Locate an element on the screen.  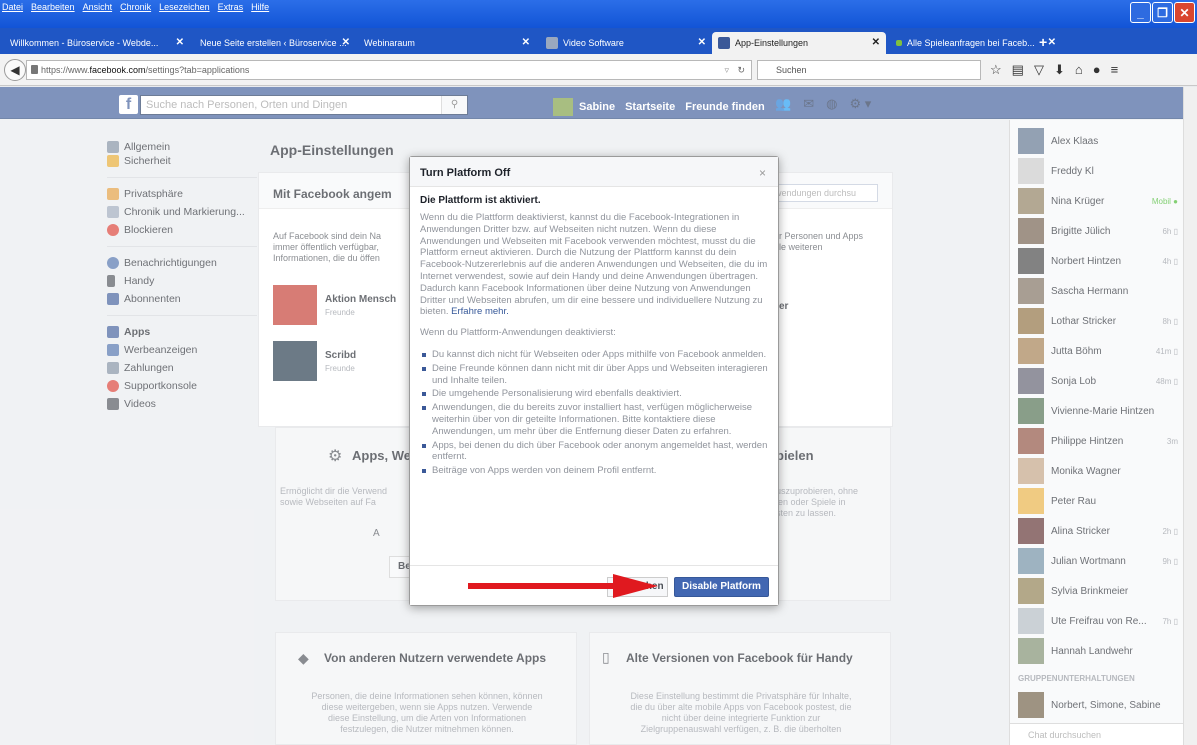
window-controls: _ ❐ ✕ is located at coordinates (1162, 12).